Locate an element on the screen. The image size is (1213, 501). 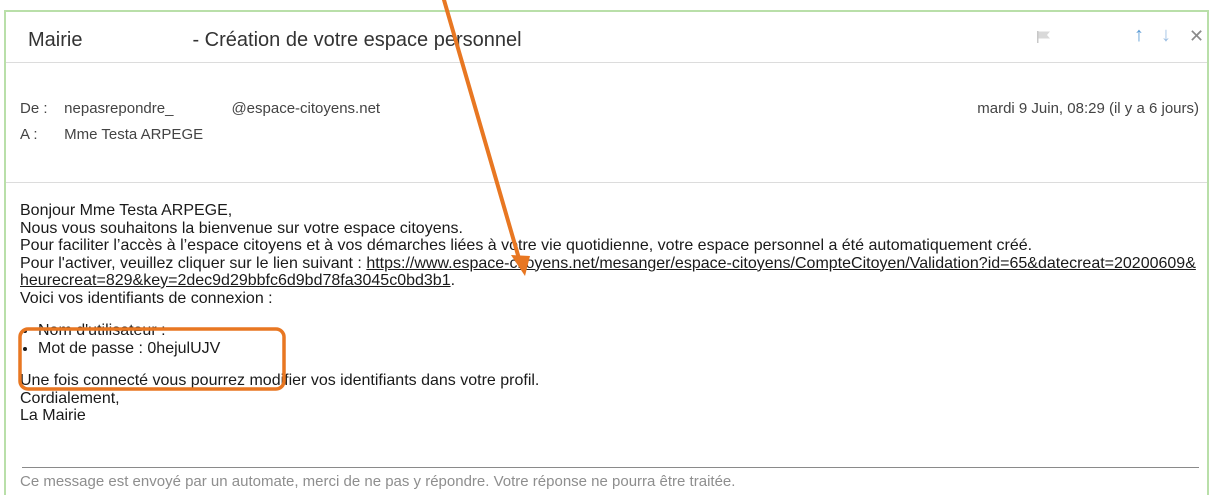
username-item: Nom d'utilisateur : is located at coordinates (619, 331).